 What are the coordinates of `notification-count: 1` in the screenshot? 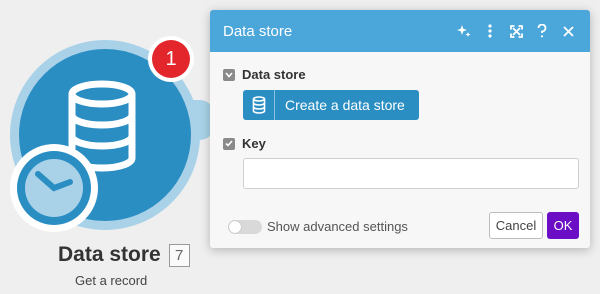 It's located at (171, 59).